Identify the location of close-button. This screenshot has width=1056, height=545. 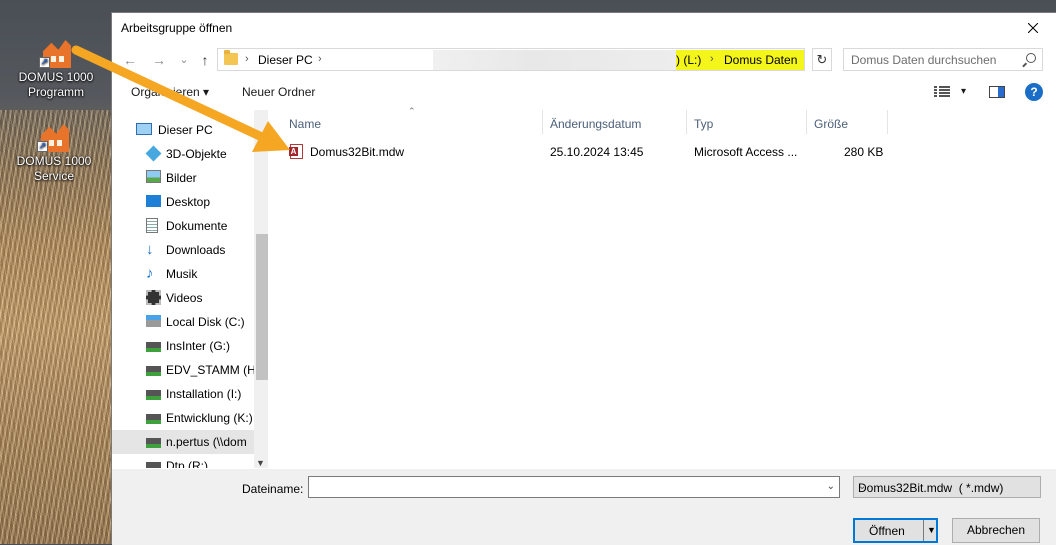
(1033, 28).